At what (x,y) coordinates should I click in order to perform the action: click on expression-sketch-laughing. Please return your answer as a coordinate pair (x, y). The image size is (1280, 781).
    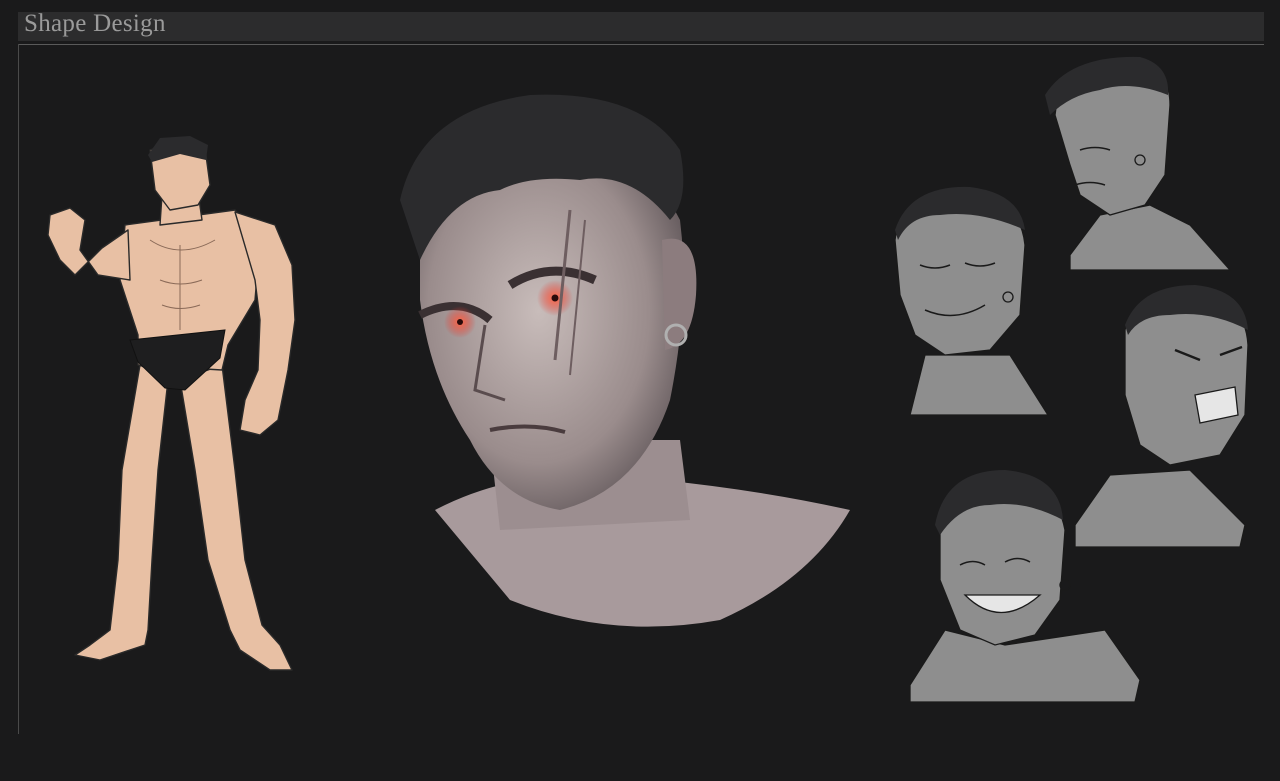
    Looking at the image, I should click on (1025, 586).